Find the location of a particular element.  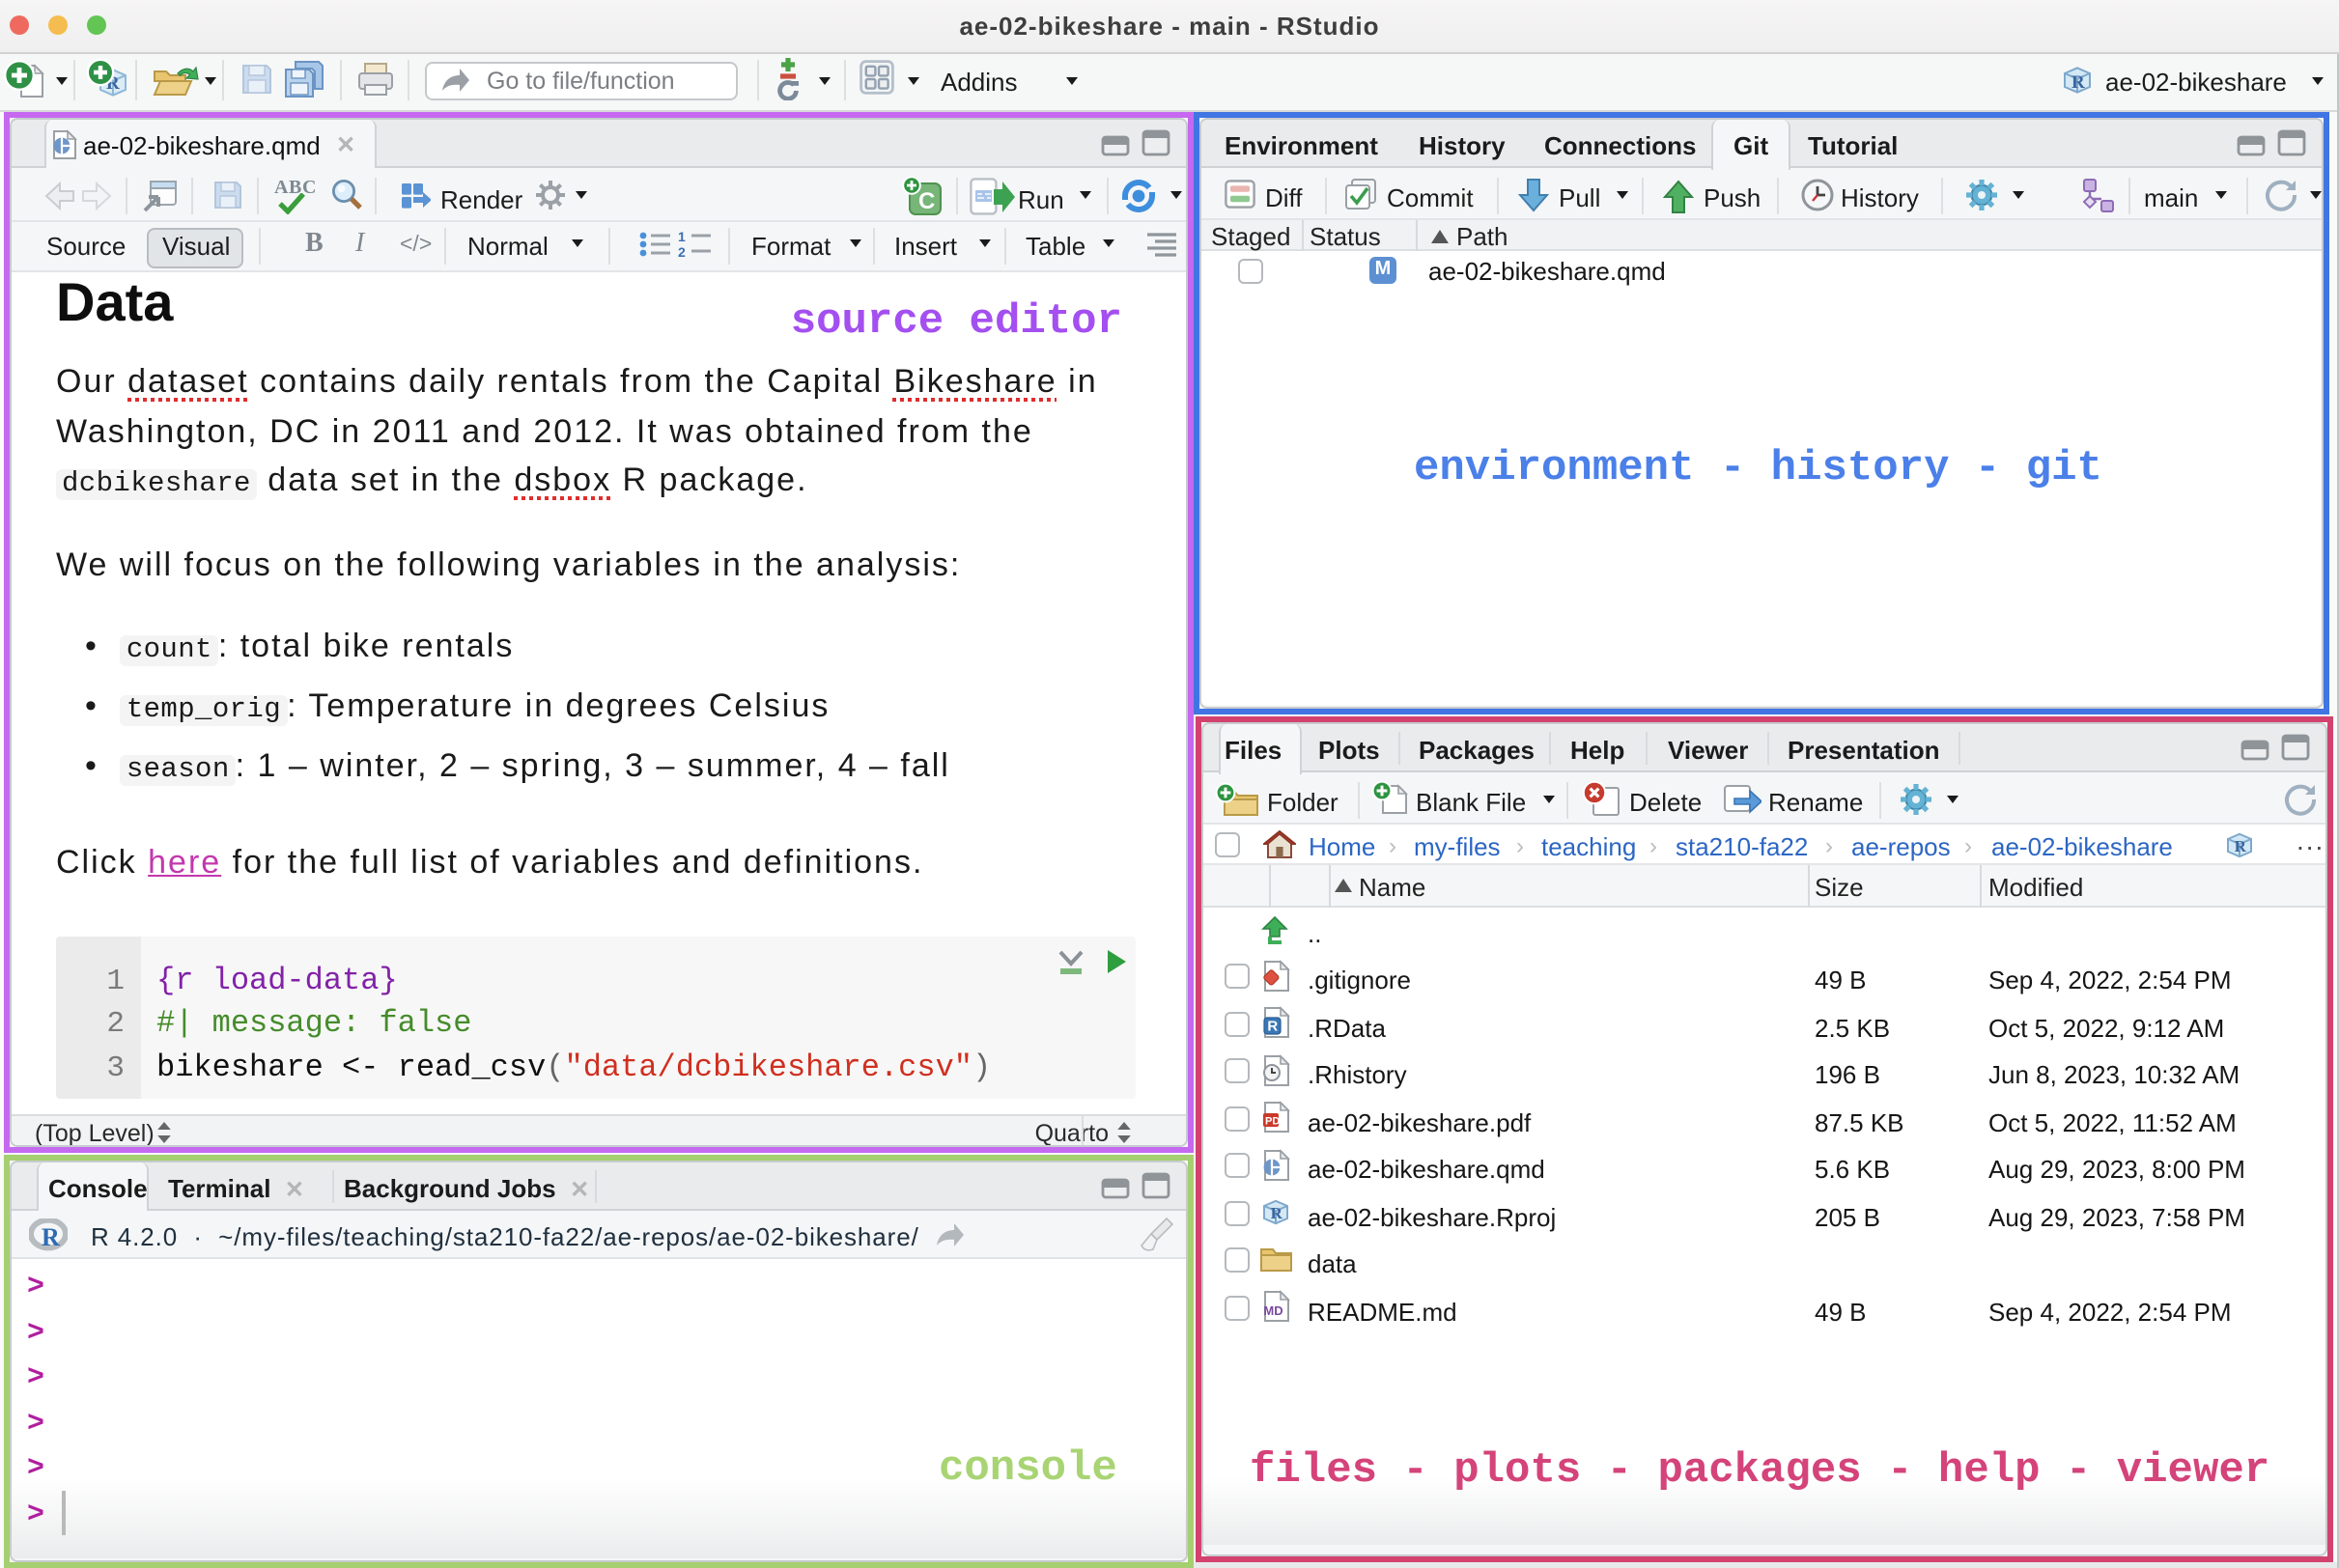

svg-text: C is located at coordinates (926, 201).